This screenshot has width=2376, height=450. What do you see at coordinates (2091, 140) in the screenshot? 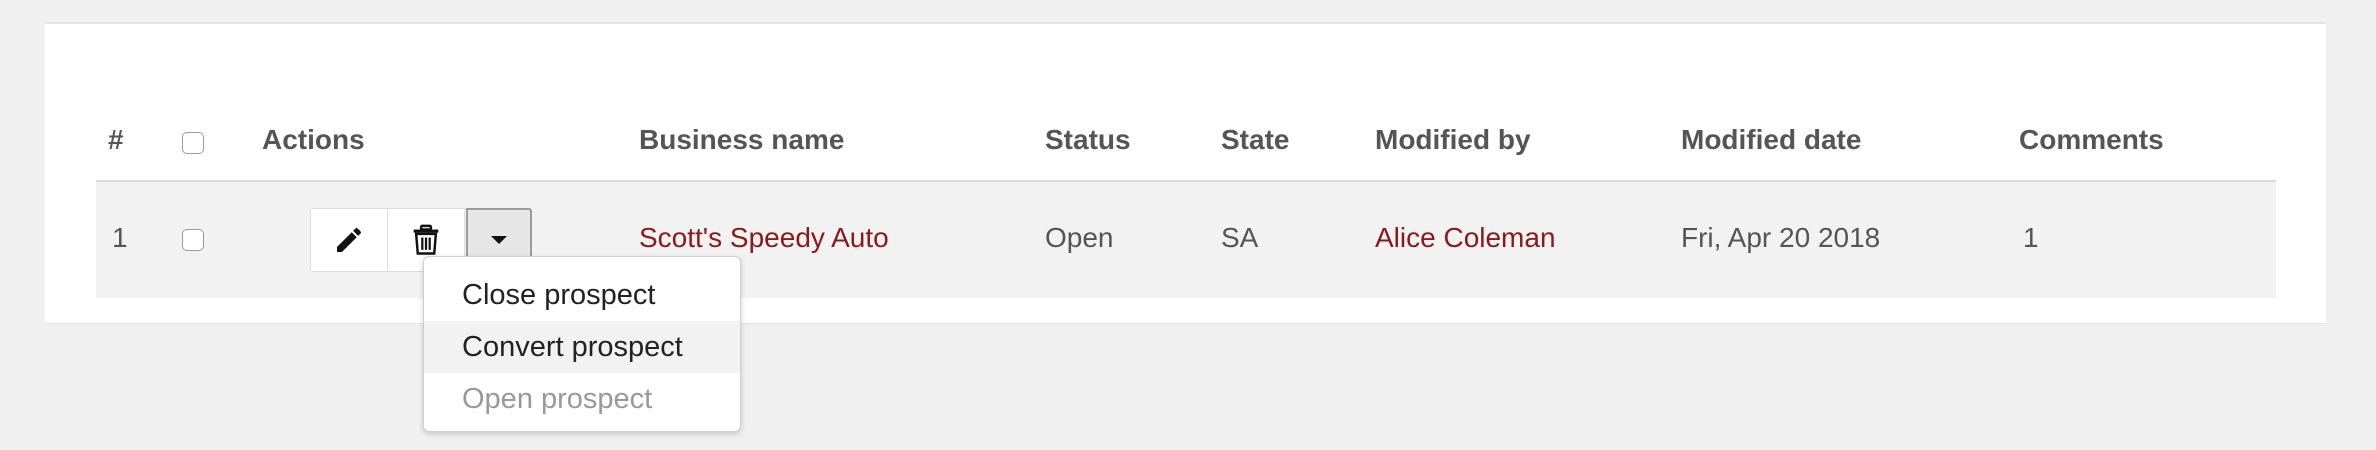
I see `column-header-comments: Comments` at bounding box center [2091, 140].